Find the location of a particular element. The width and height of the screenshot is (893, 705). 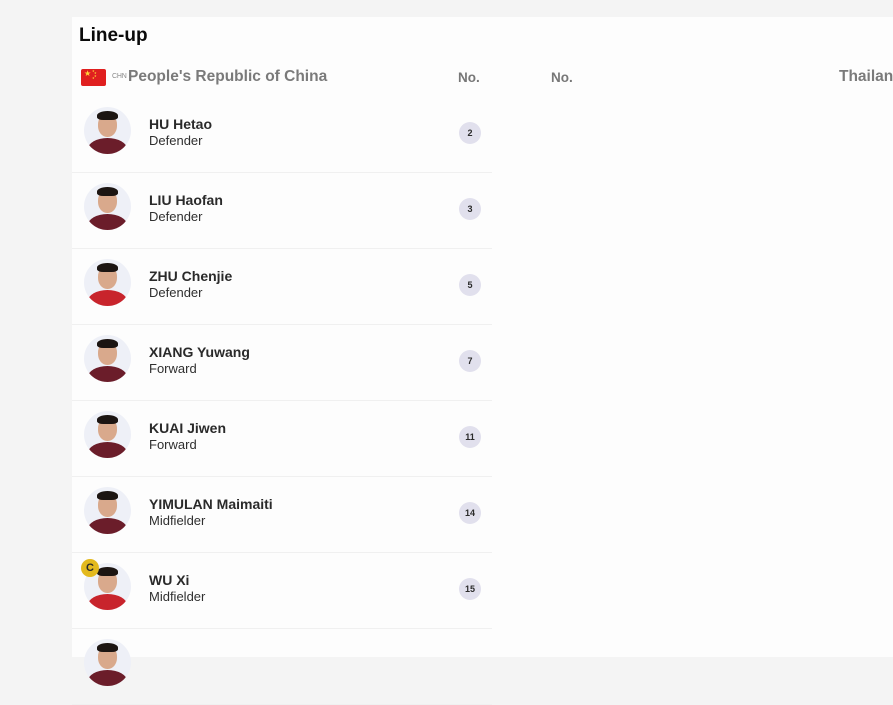

player-name: YIMULAN Maimaiti is located at coordinates (211, 504).